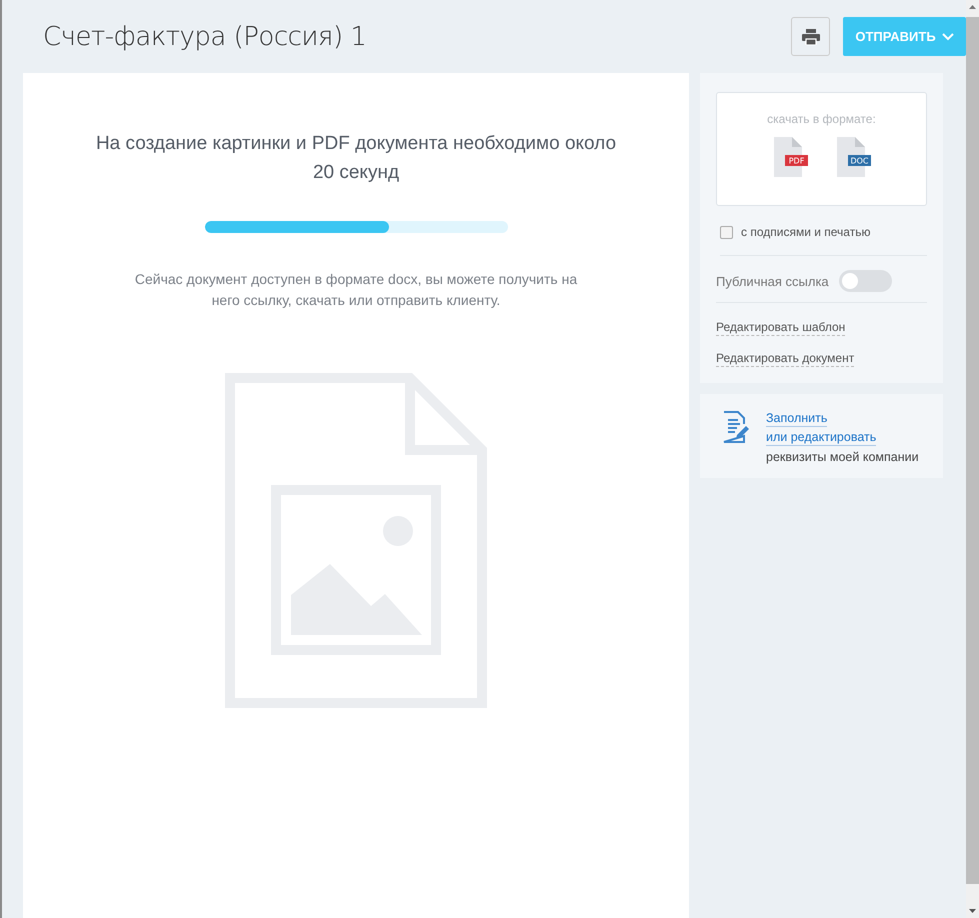 The height and width of the screenshot is (918, 979). Describe the element at coordinates (948, 36) in the screenshot. I see `chevron-down-icon` at that location.